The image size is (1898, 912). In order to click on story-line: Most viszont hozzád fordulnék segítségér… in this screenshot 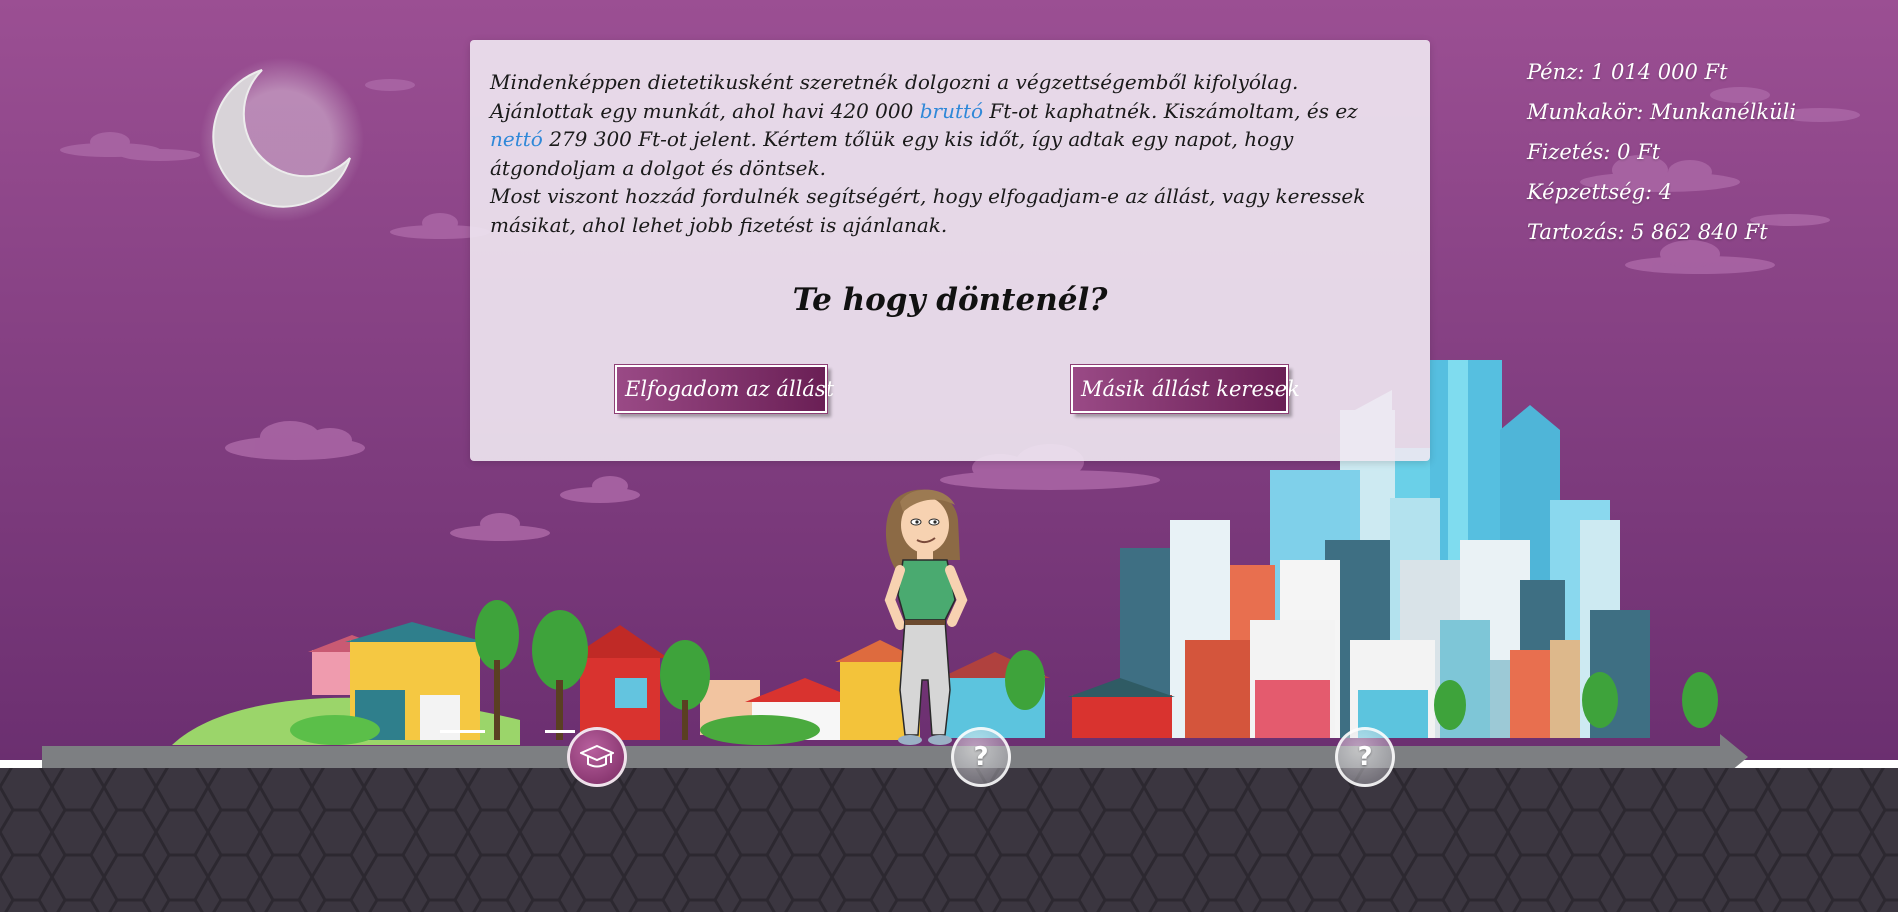, I will do `click(928, 196)`.